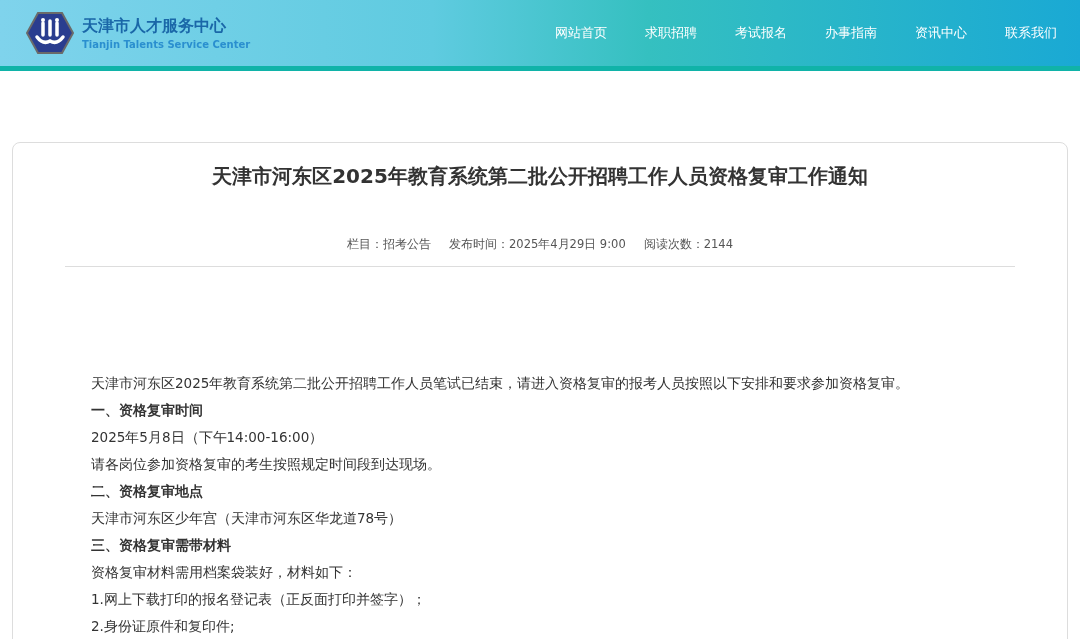 The image size is (1080, 639). Describe the element at coordinates (266, 464) in the screenshot. I see `paragraph: 请各岗位参加资格复审的考生按照规定时间段到达现场。` at that location.